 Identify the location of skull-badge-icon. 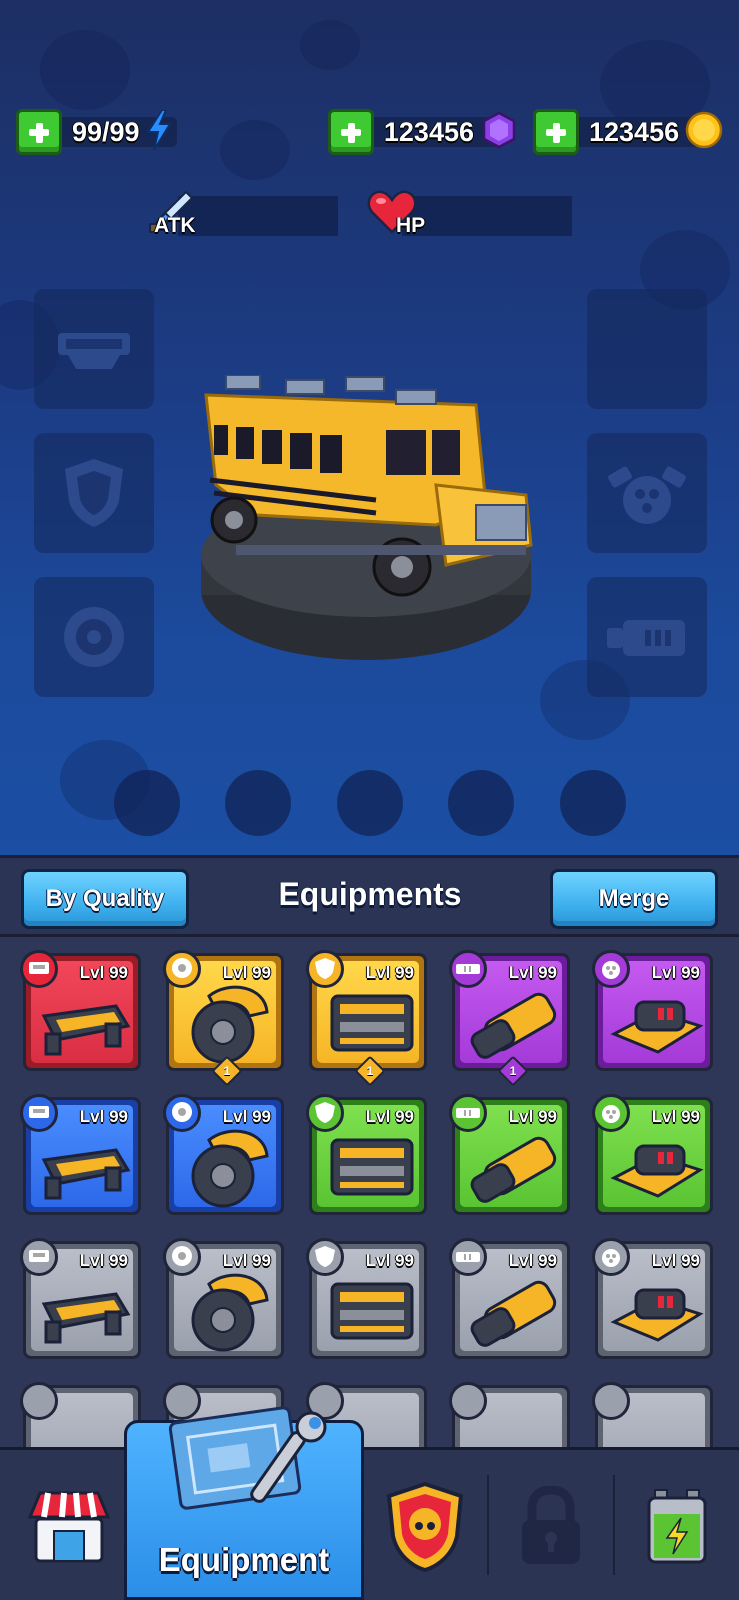
(425, 1526).